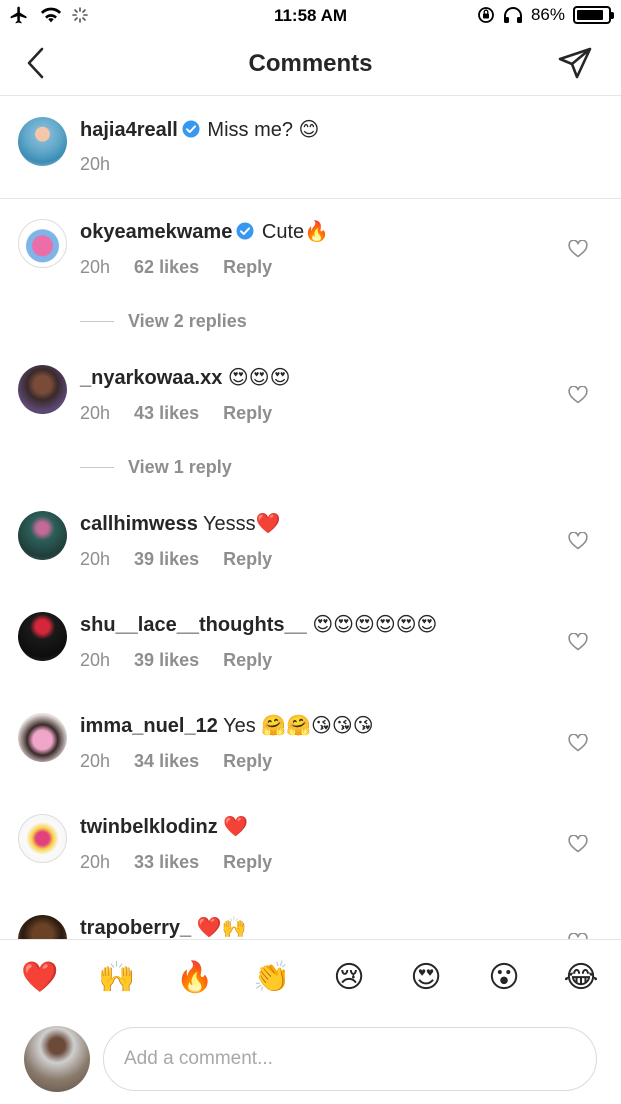 This screenshot has height=1104, width=621. What do you see at coordinates (236, 827) in the screenshot?
I see `comment-body: ❤️` at bounding box center [236, 827].